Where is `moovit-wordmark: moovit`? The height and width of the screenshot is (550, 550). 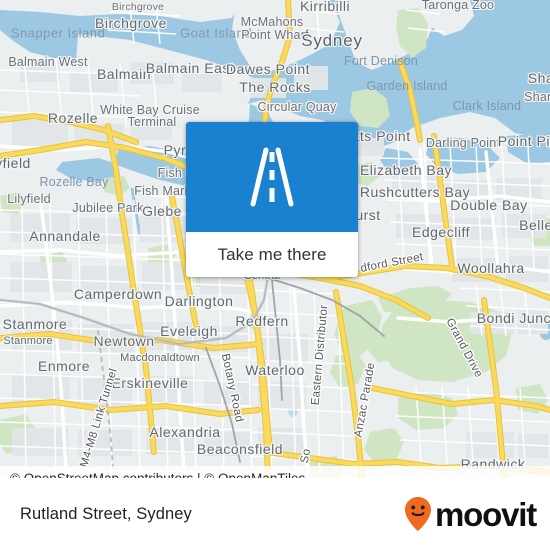 moovit-wordmark: moovit is located at coordinates (486, 514).